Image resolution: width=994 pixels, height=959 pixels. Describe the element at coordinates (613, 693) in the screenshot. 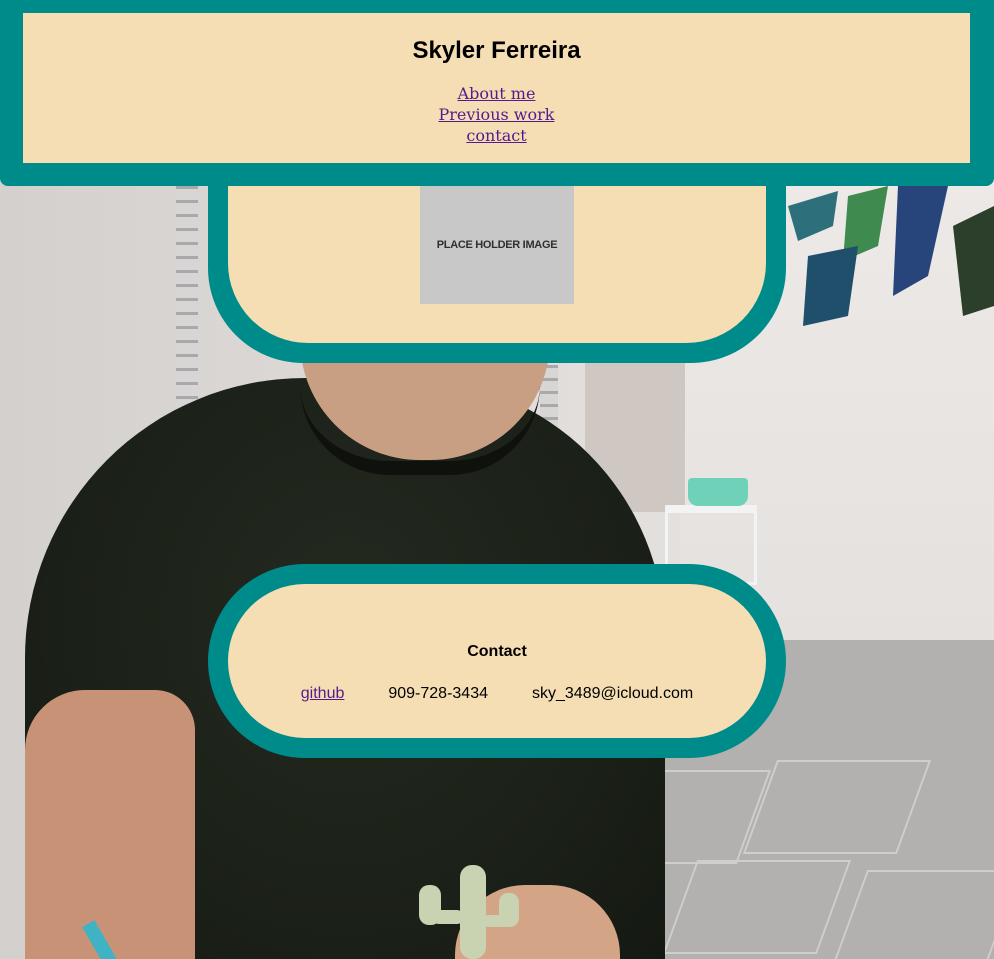

I see `email-address: sky_3489@icloud.com` at that location.